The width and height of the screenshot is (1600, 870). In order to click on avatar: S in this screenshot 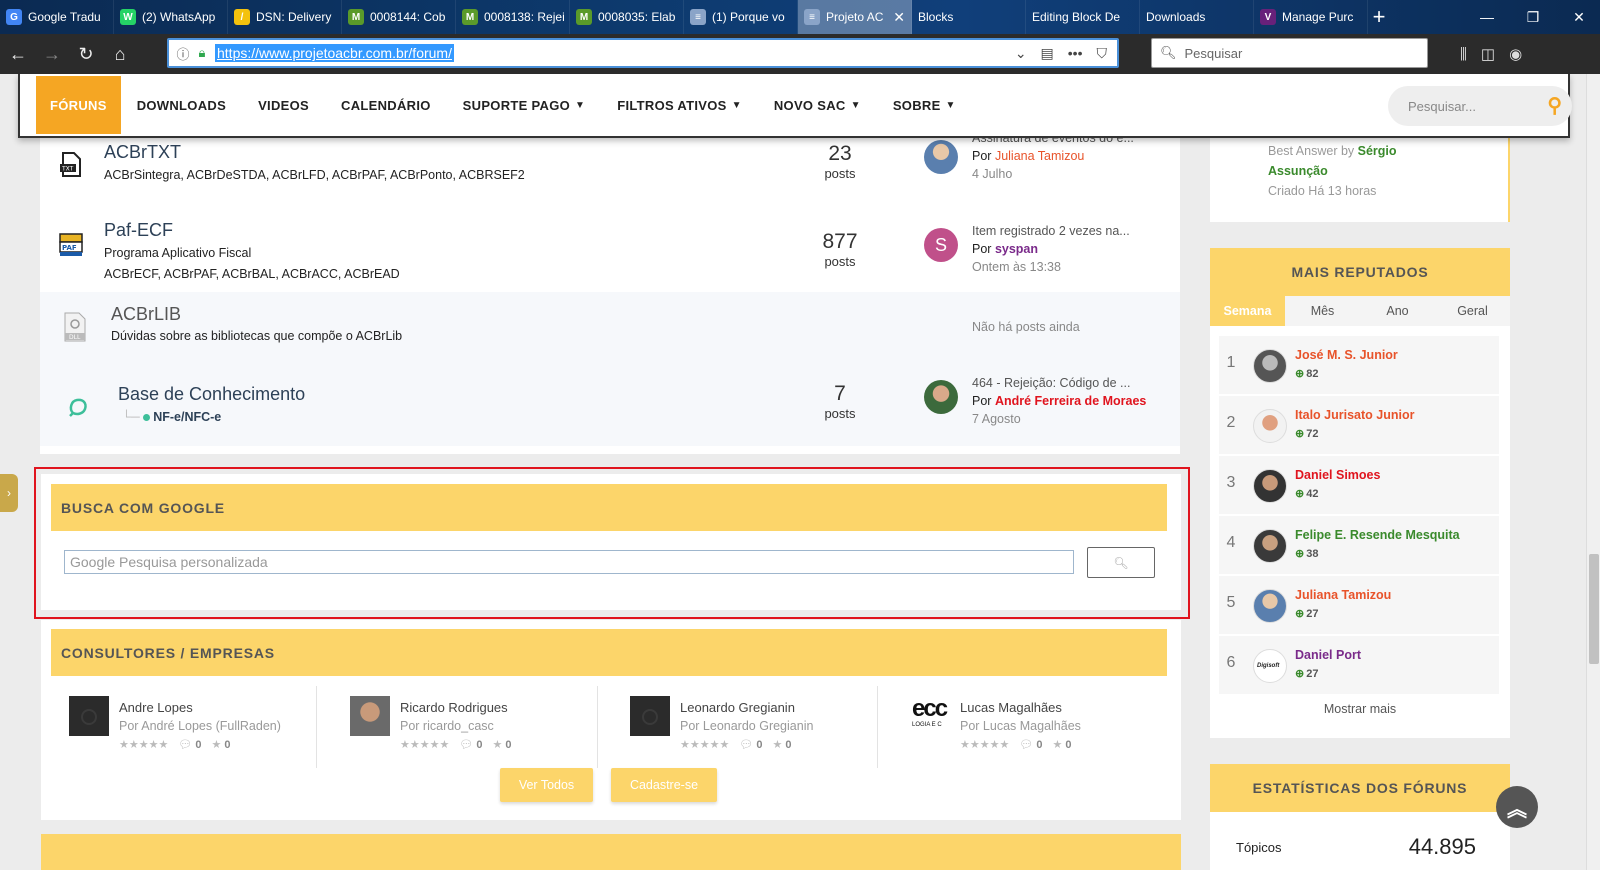, I will do `click(941, 245)`.